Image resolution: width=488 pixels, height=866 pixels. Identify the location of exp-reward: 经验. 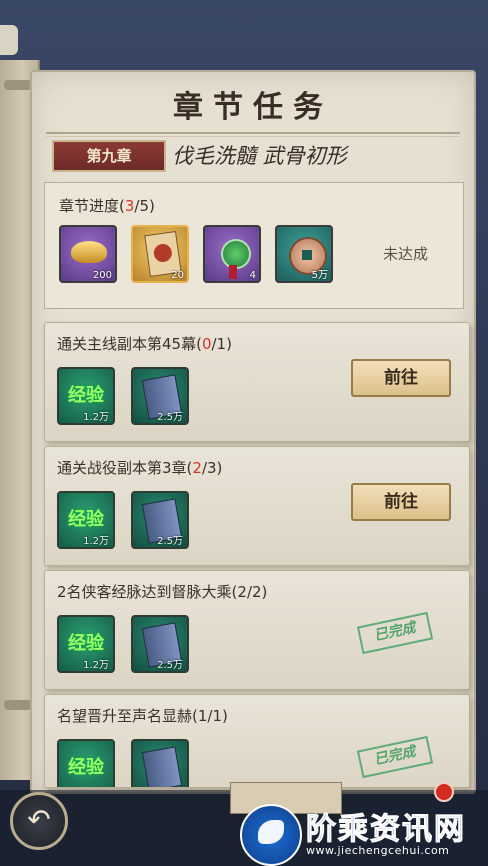
(86, 763).